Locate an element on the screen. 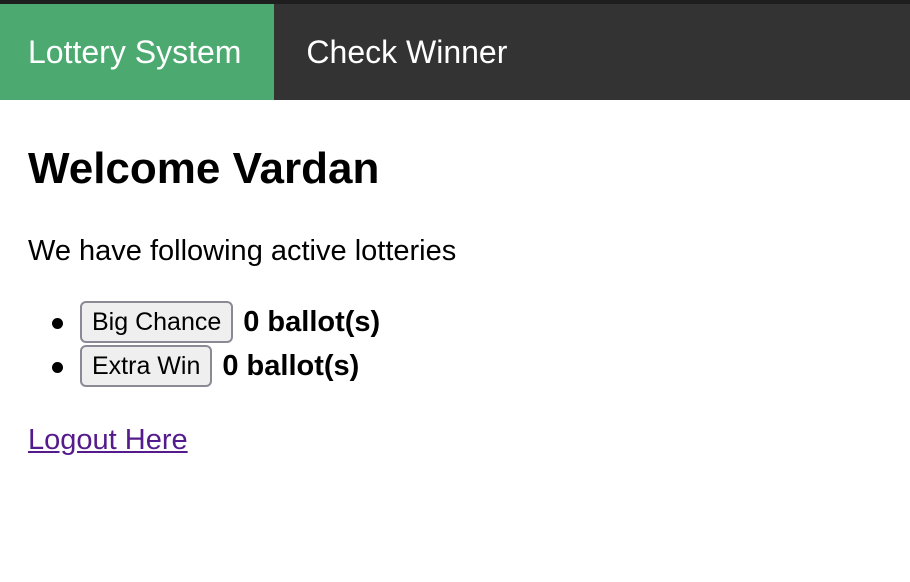 Image resolution: width=910 pixels, height=582 pixels. welcome-title: Welcome Vardan is located at coordinates (204, 168).